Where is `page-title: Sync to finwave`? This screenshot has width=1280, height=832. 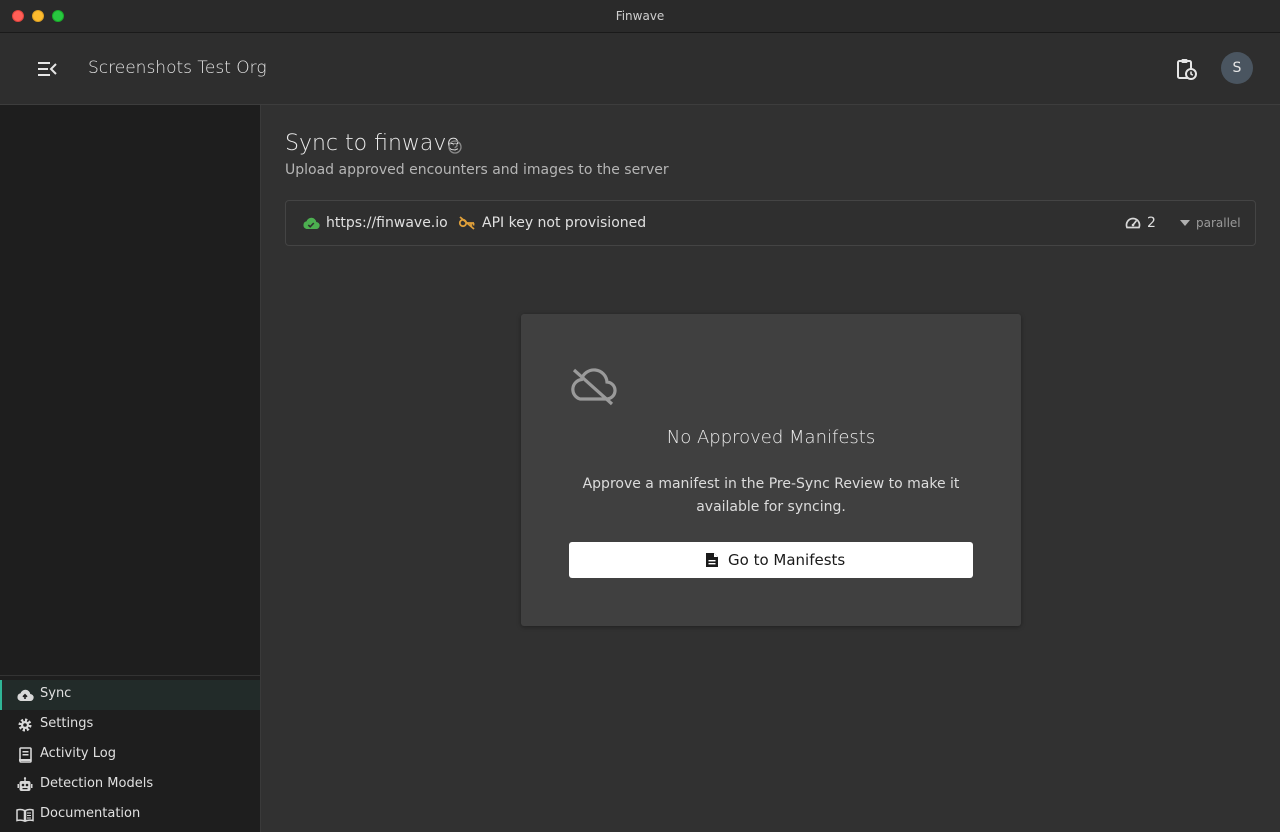 page-title: Sync to finwave is located at coordinates (372, 143).